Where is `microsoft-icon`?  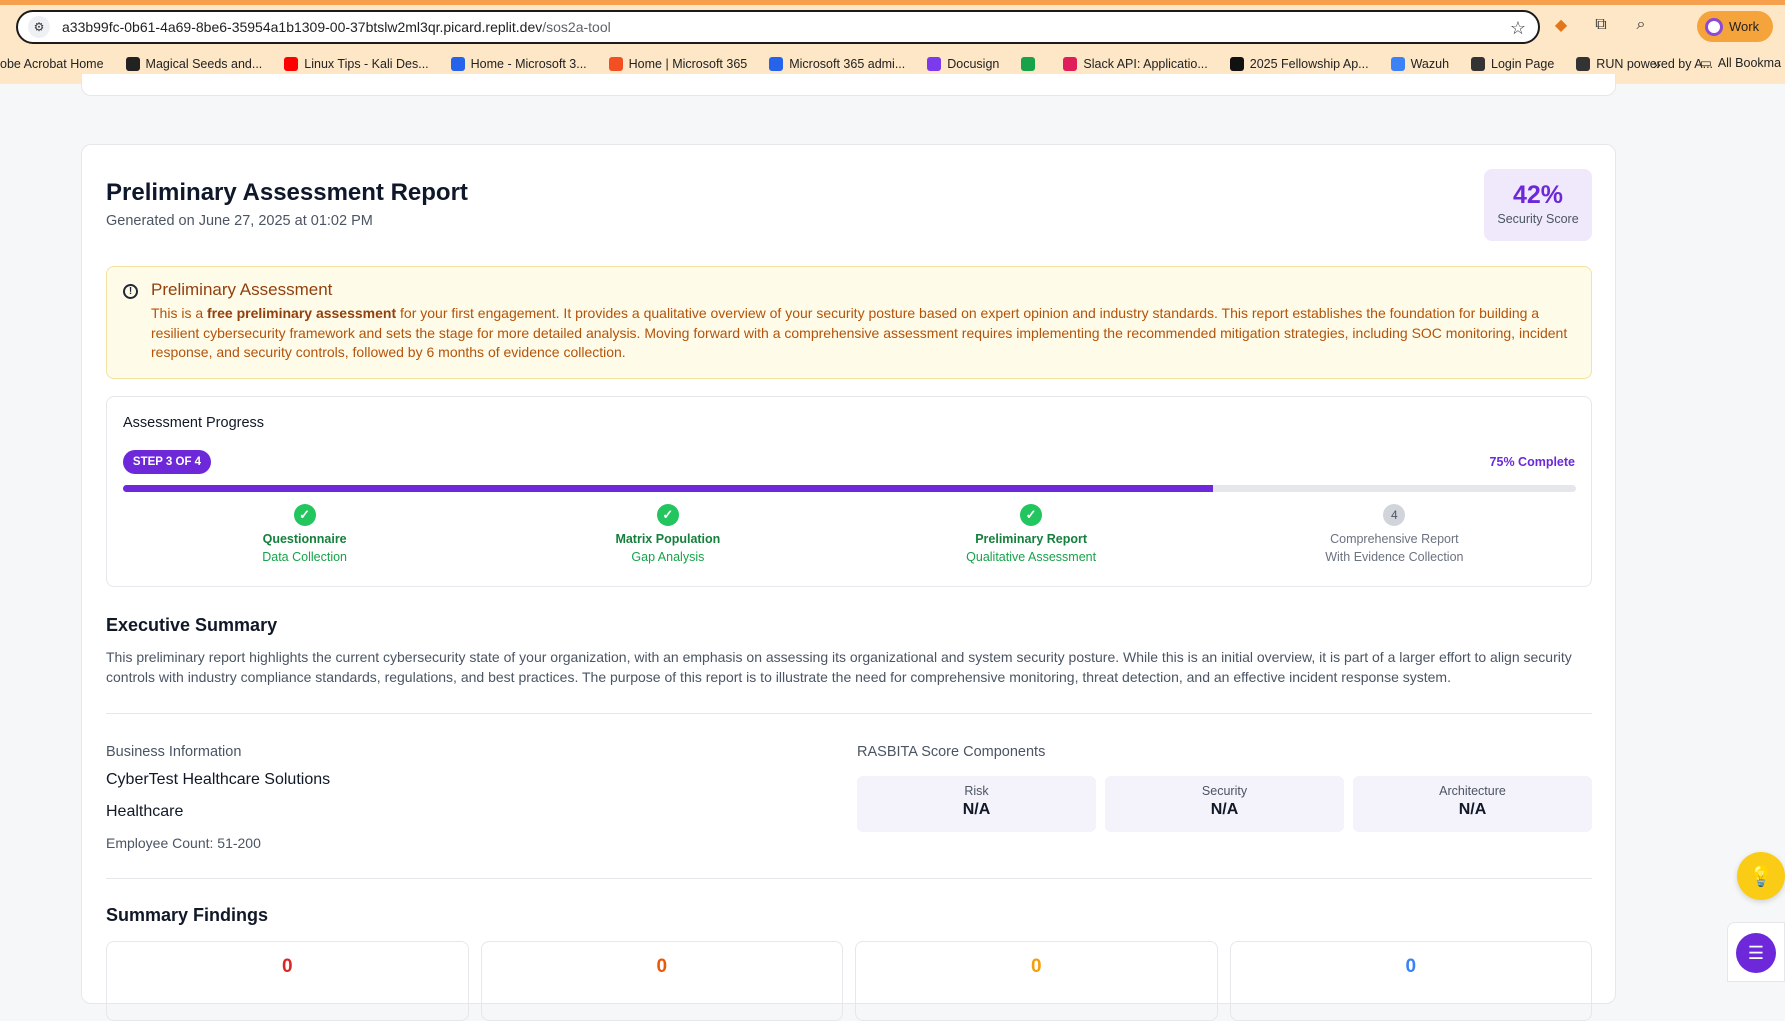
microsoft-icon is located at coordinates (615, 64).